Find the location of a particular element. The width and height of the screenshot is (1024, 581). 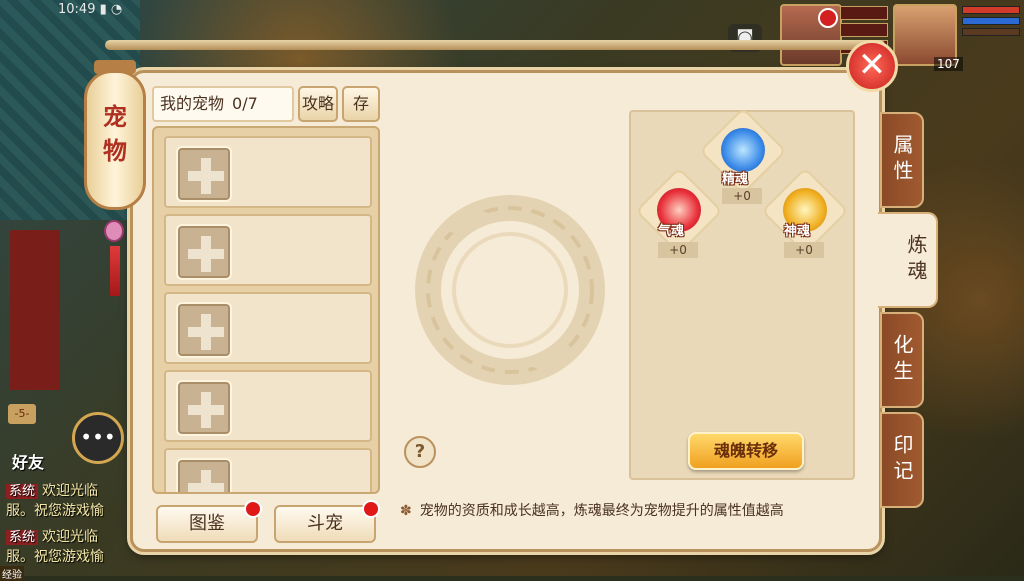

pet-slot-list is located at coordinates (266, 310).